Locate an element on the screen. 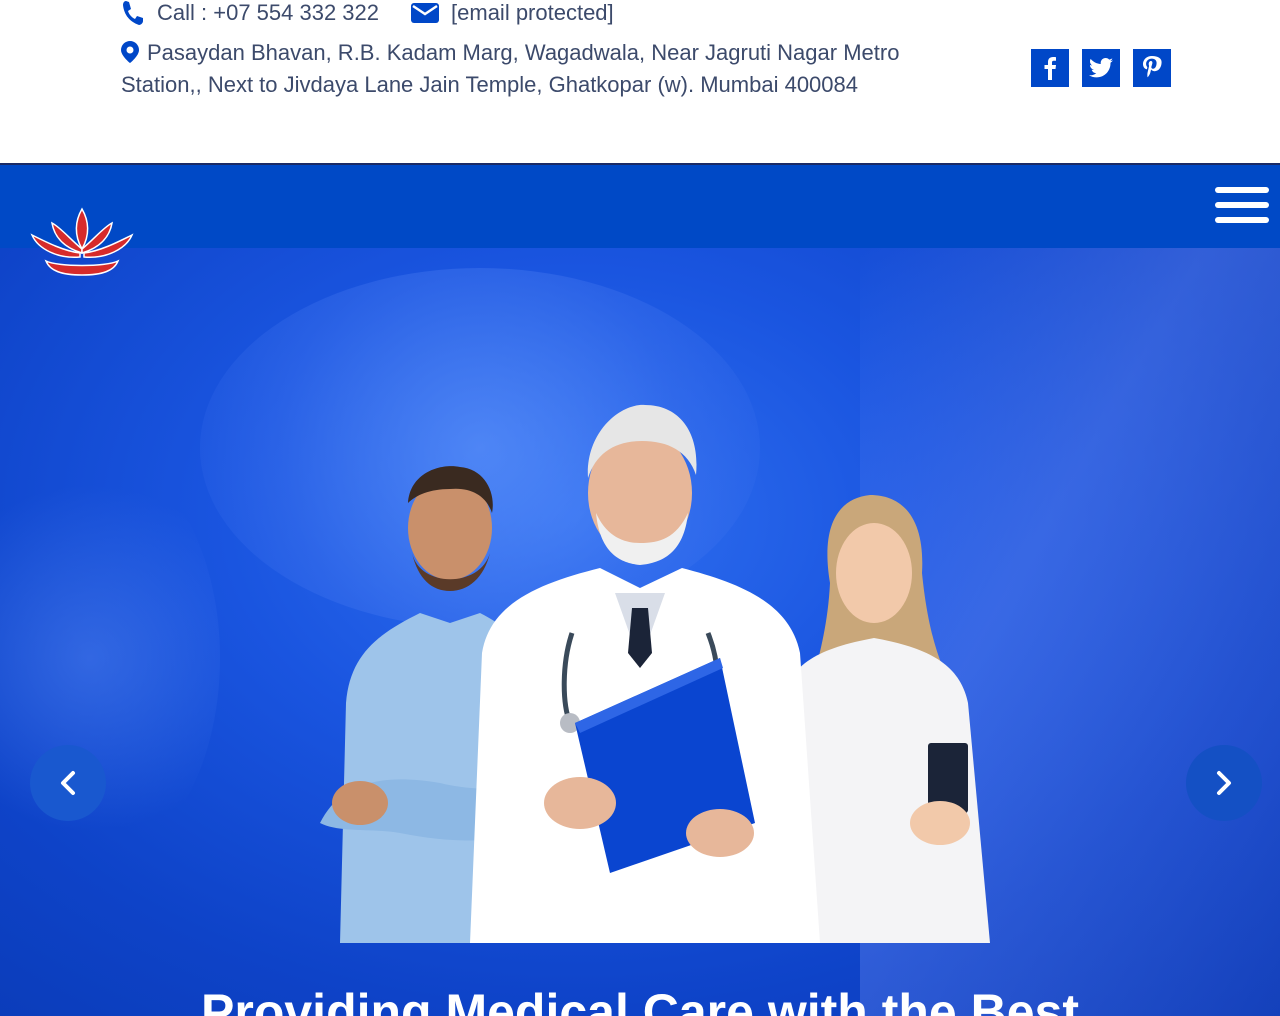 The width and height of the screenshot is (1280, 1016). email-contact: [email protected] is located at coordinates (512, 13).